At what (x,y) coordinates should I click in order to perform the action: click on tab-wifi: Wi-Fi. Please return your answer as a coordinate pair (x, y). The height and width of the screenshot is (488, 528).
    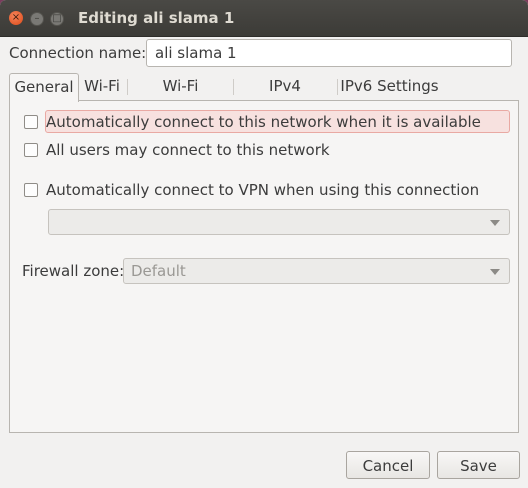
    Looking at the image, I should click on (102, 86).